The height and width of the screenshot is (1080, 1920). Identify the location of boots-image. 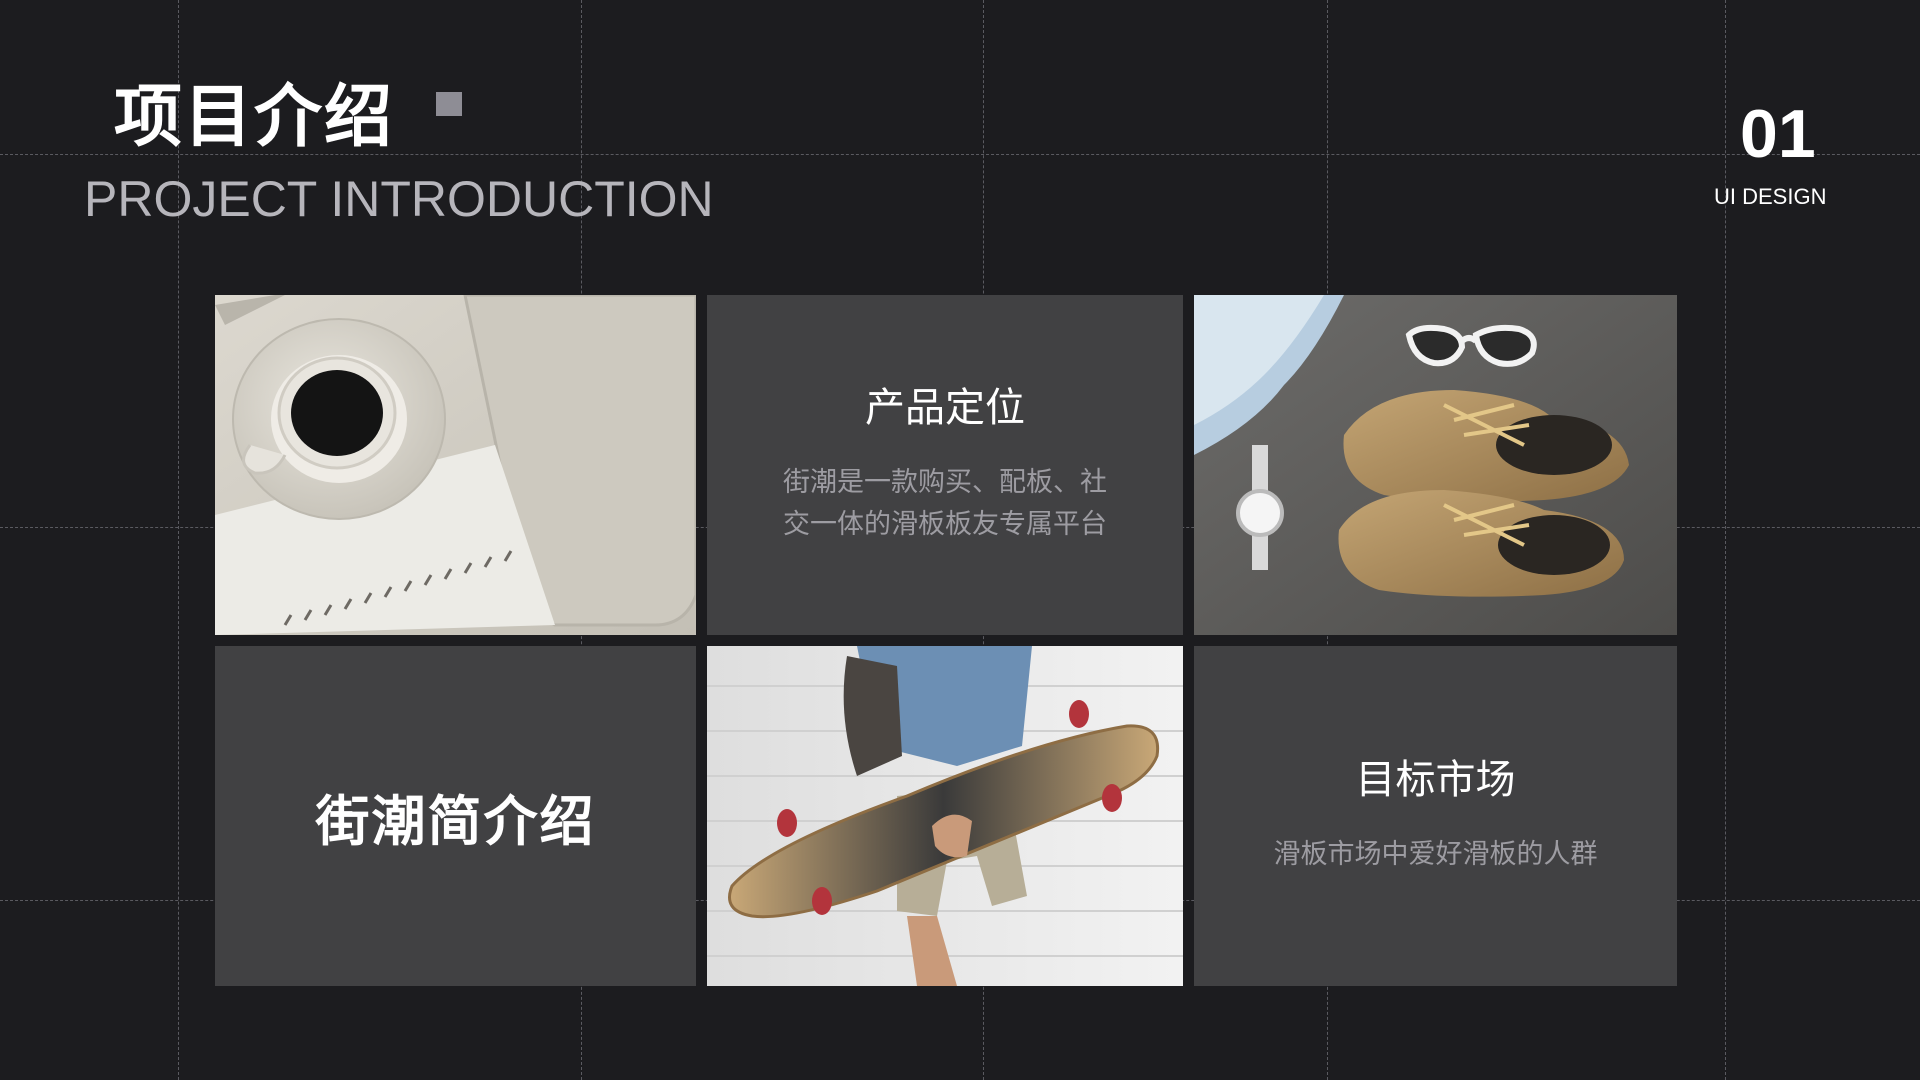
(1435, 465).